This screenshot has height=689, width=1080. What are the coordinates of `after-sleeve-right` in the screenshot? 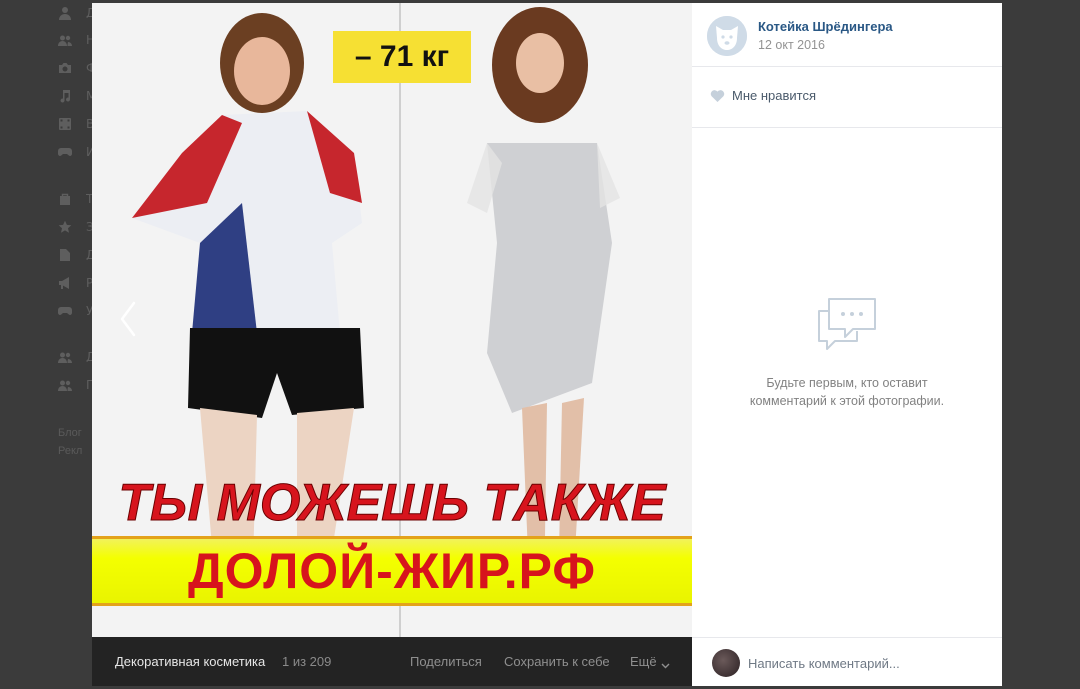 It's located at (608, 175).